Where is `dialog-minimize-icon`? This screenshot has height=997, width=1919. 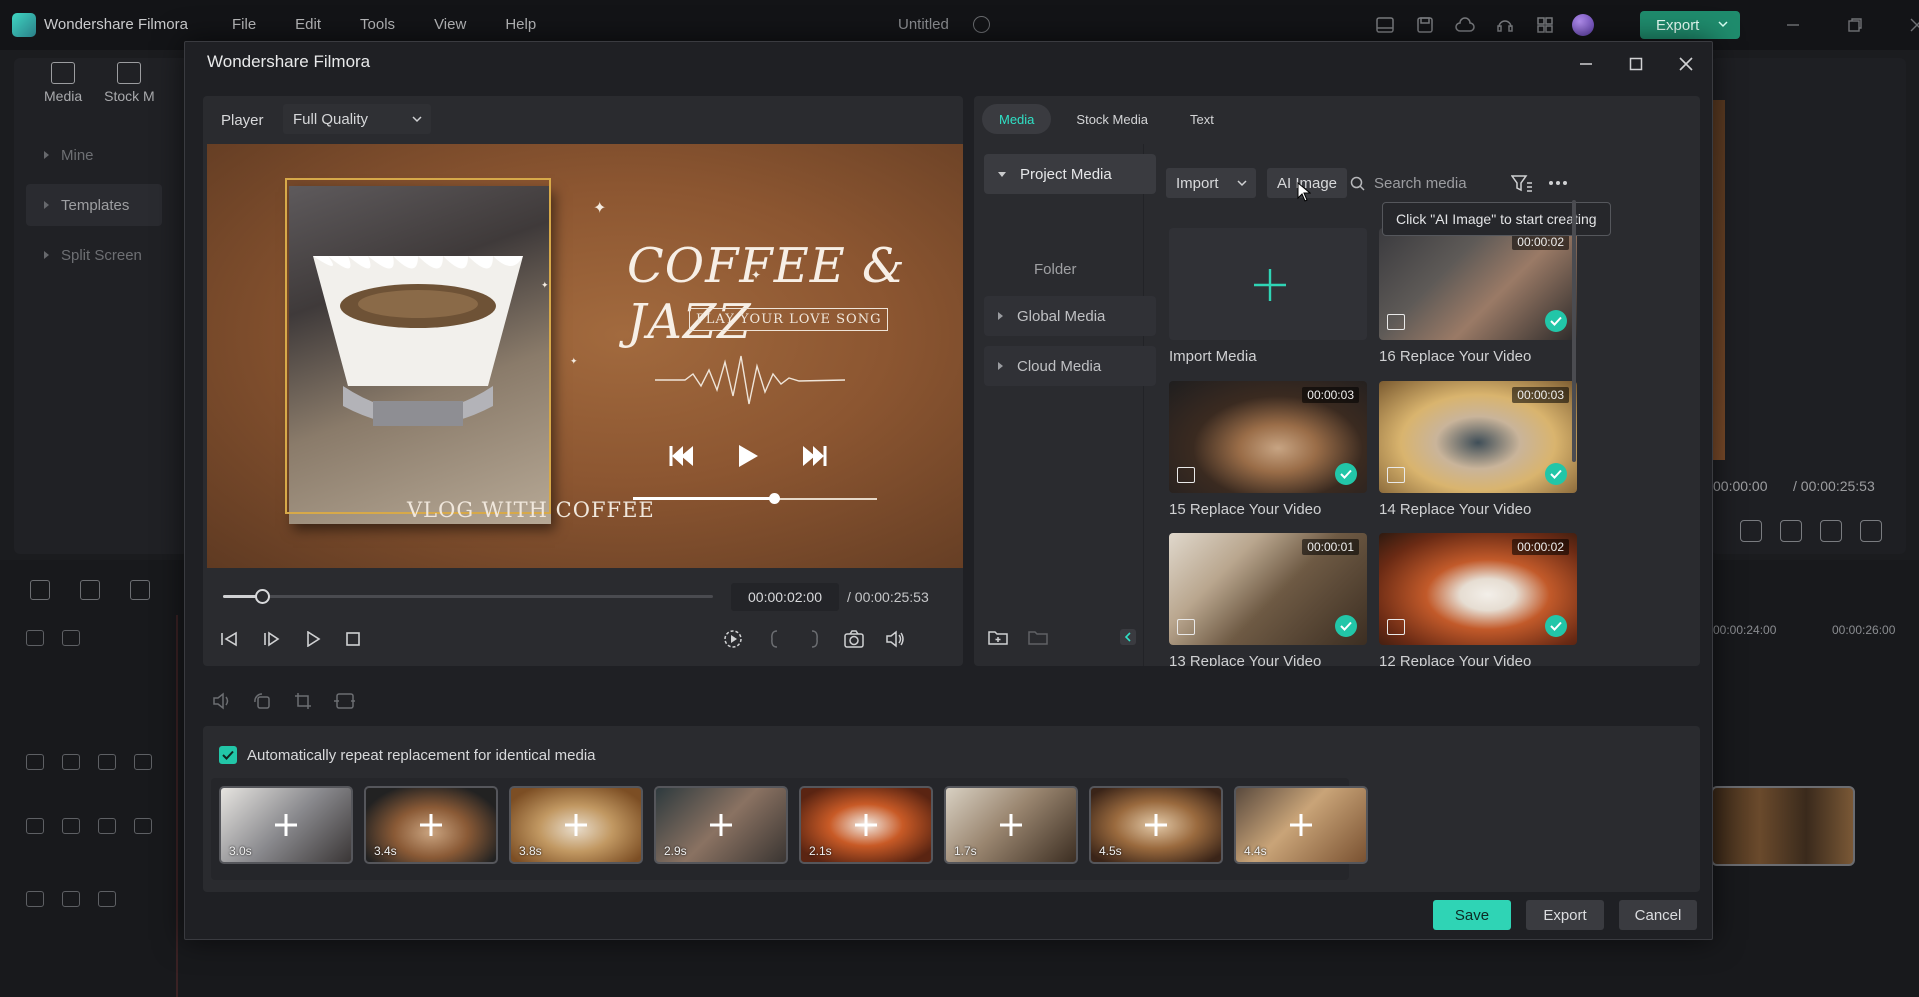
dialog-minimize-icon is located at coordinates (1586, 64).